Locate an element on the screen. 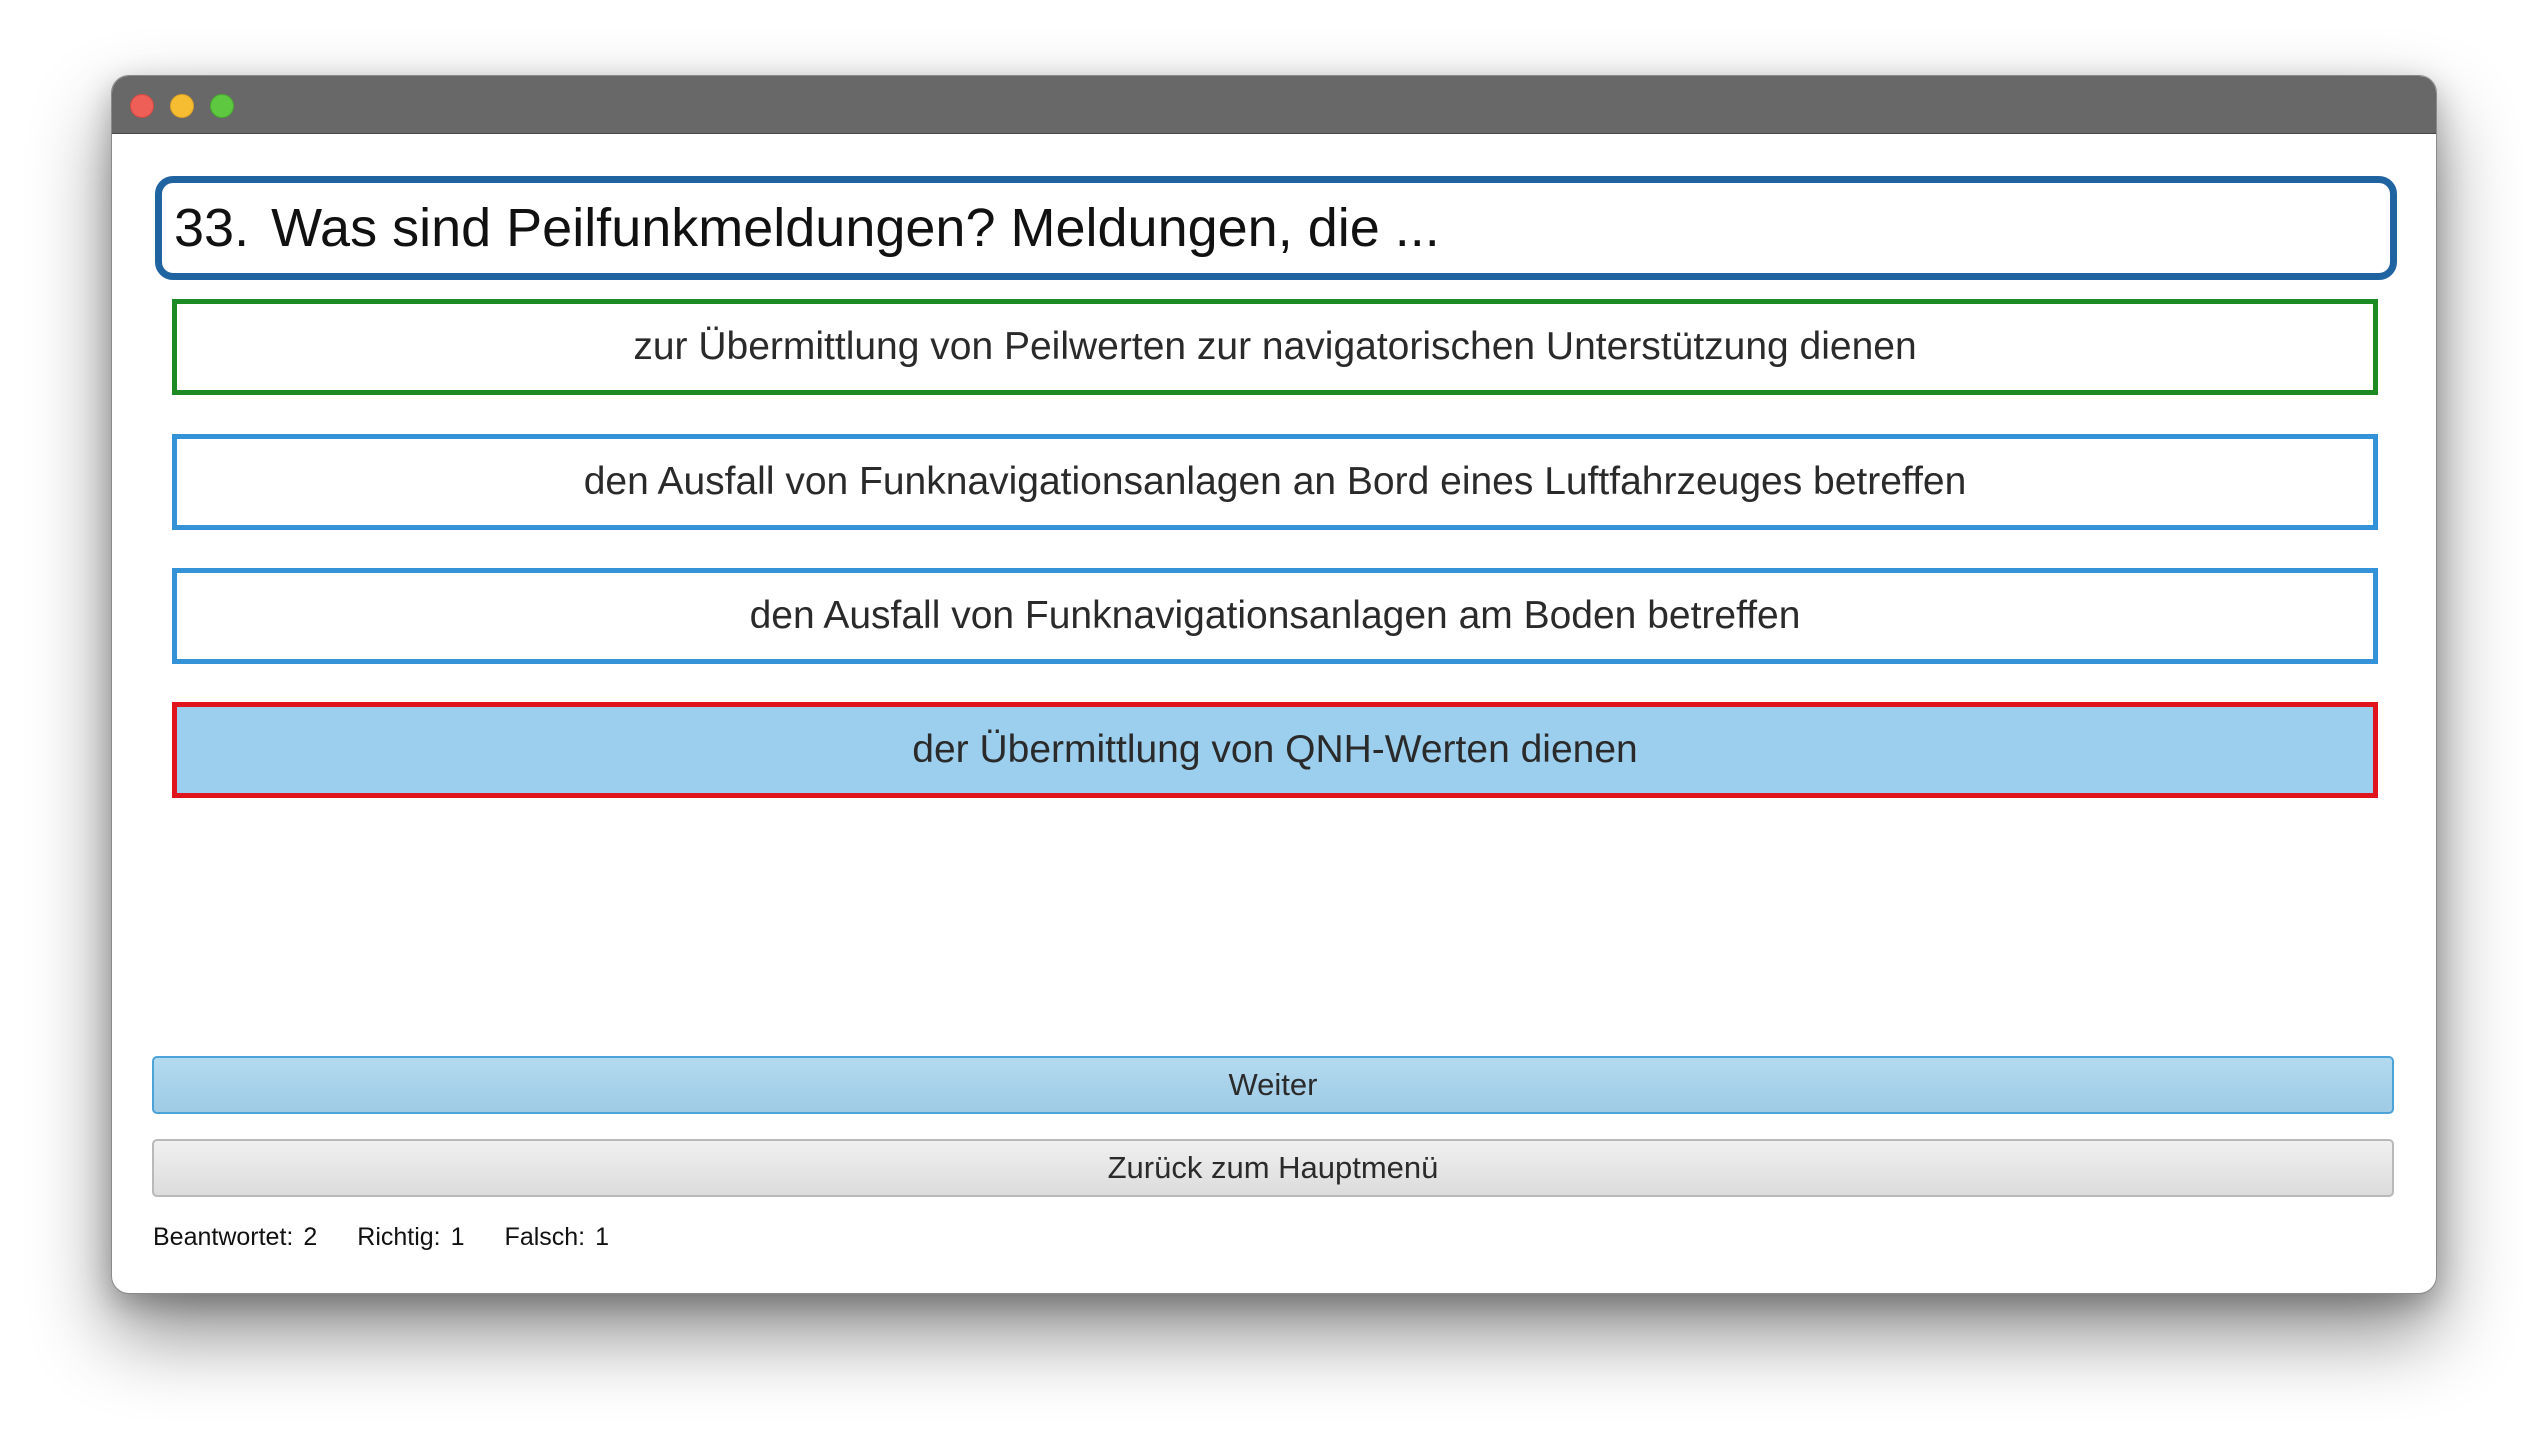 This screenshot has width=2546, height=1438. wrong-count: Falsch: 1 is located at coordinates (557, 1237).